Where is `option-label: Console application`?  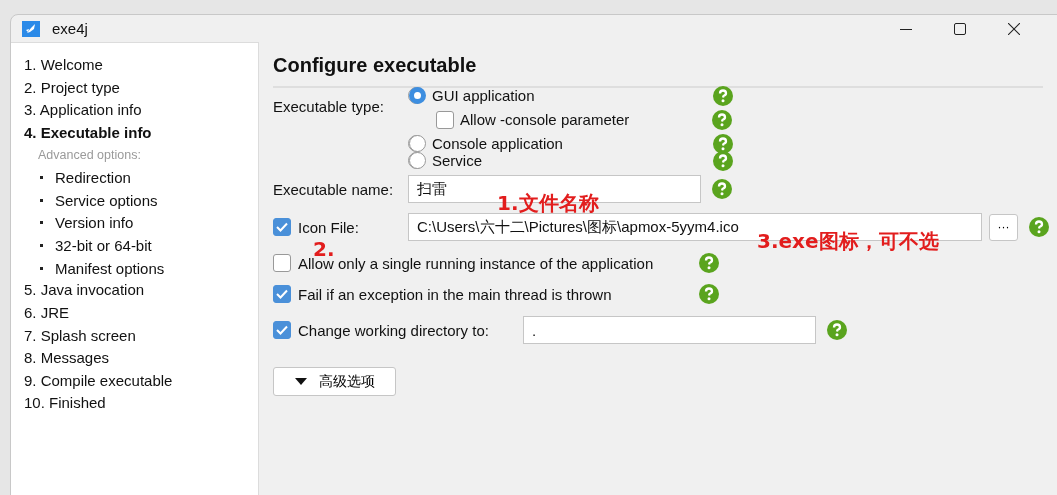
option-label: Console application is located at coordinates (497, 143).